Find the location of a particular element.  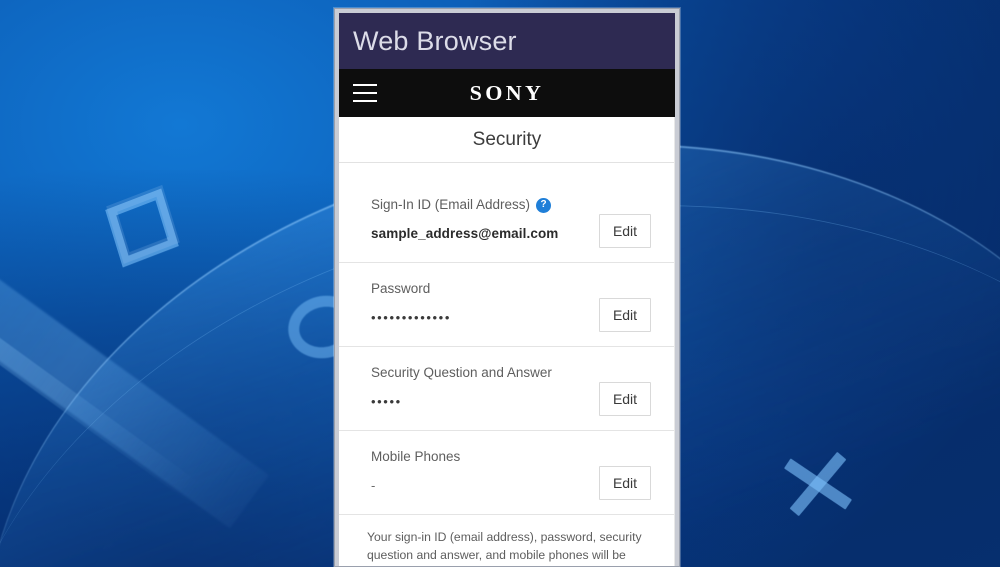

playstation-cross-icon is located at coordinates (817, 483).